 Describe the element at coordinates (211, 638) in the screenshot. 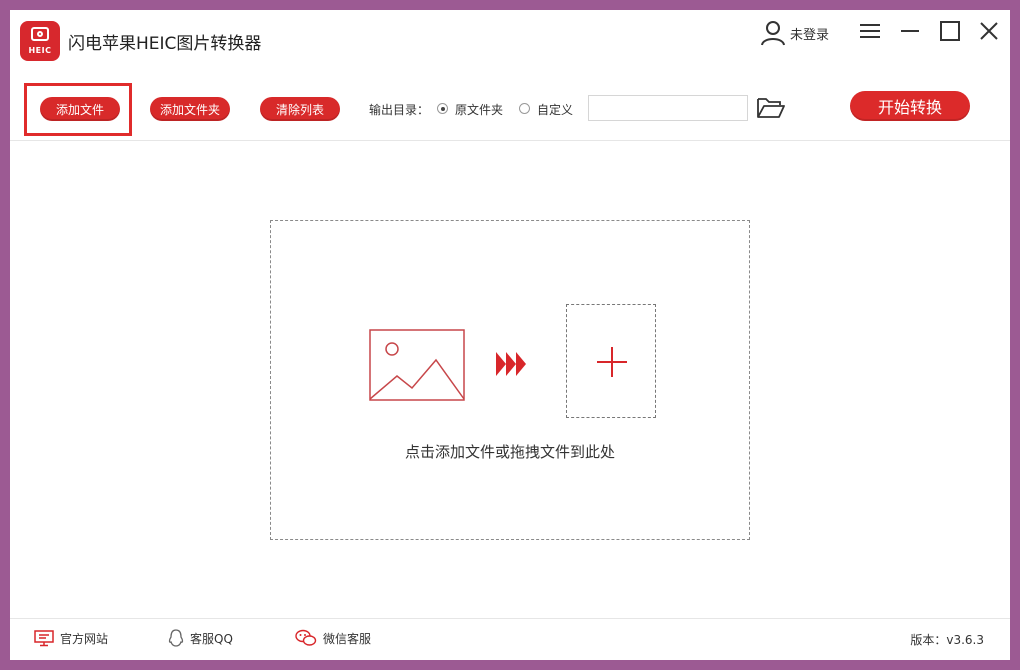

I see `customer-qq-label: 客服QQ` at that location.